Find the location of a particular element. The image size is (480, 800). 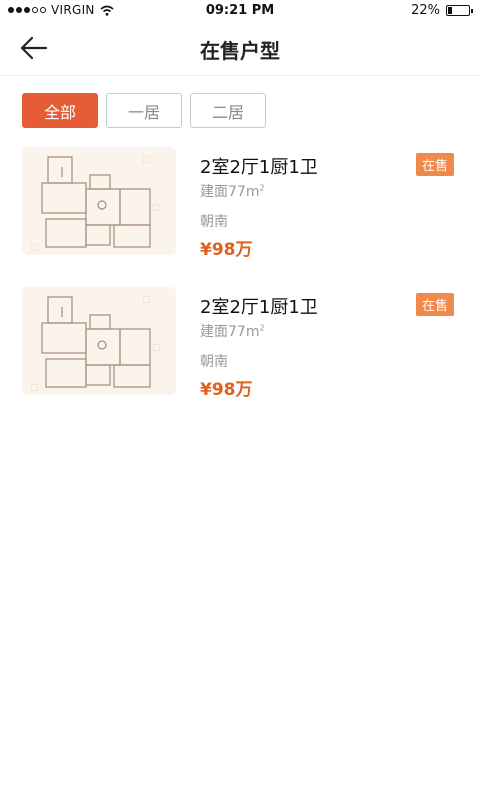

nav-bar: 在售户型 is located at coordinates (240, 49).